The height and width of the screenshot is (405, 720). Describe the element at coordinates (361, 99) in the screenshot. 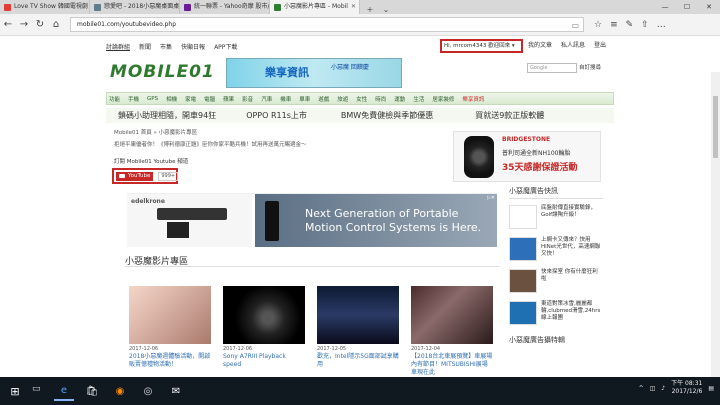

I see `category-item: 女性` at that location.